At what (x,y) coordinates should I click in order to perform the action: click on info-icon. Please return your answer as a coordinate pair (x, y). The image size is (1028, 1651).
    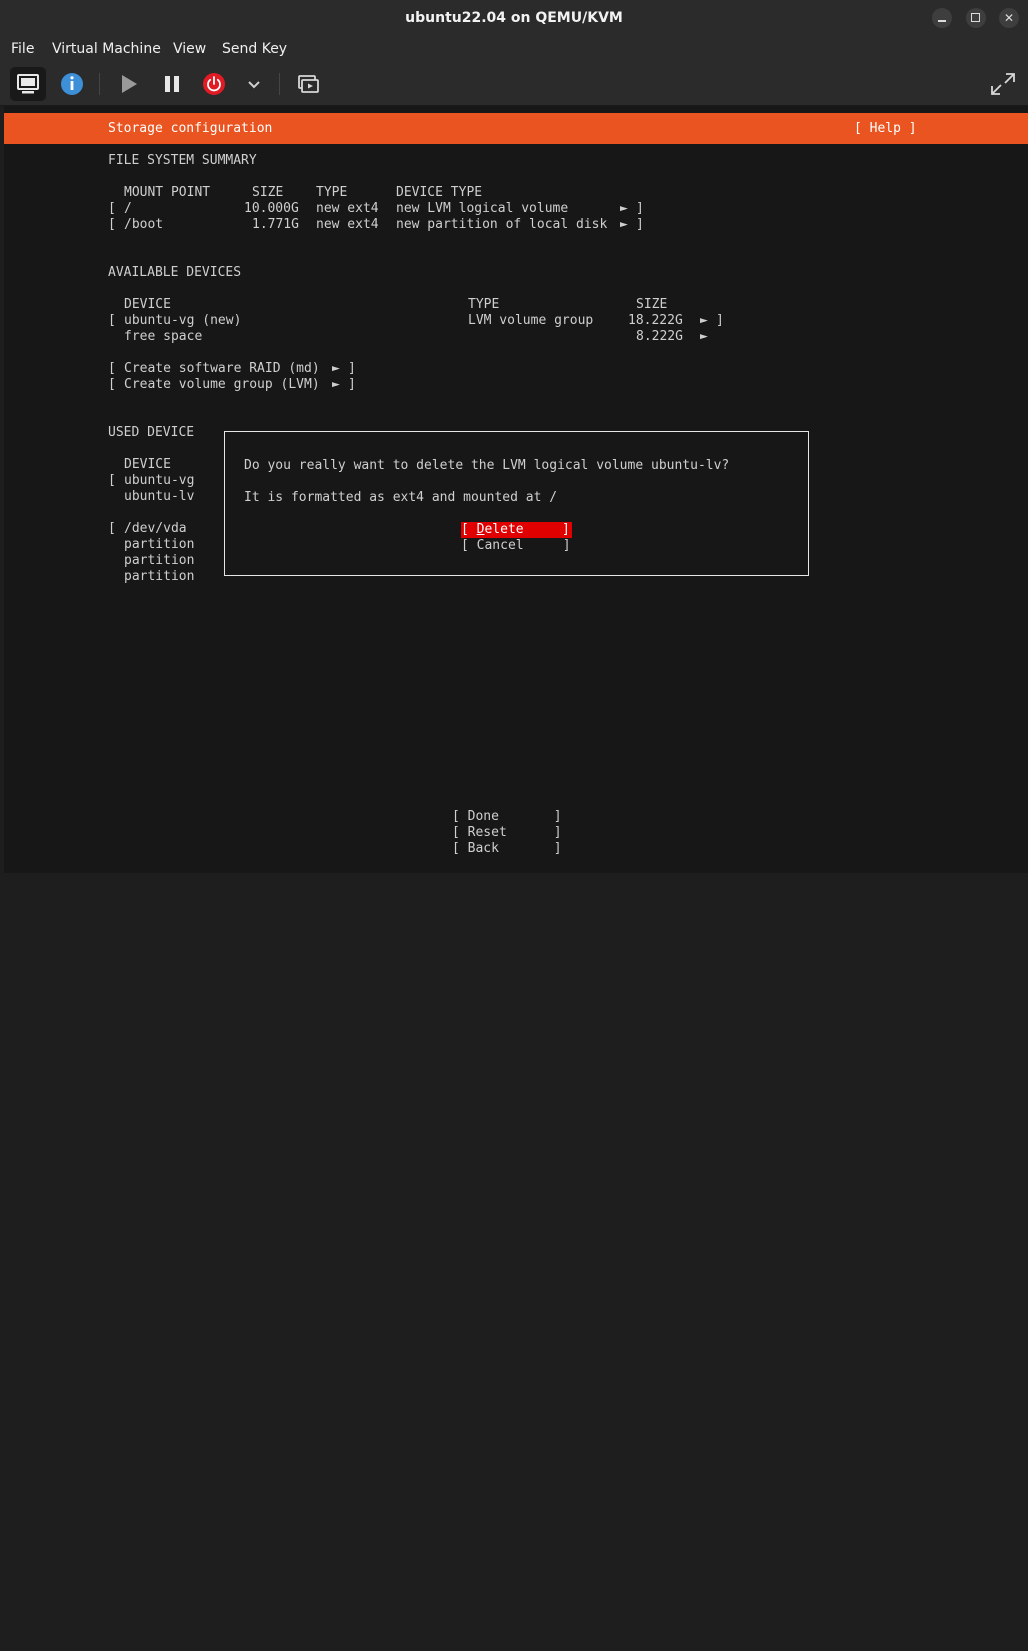
    Looking at the image, I should click on (72, 84).